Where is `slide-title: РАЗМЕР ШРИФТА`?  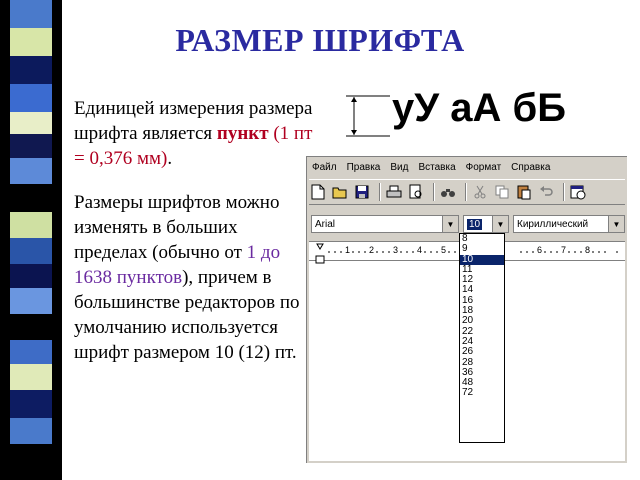 slide-title: РАЗМЕР ШРИФТА is located at coordinates (320, 40).